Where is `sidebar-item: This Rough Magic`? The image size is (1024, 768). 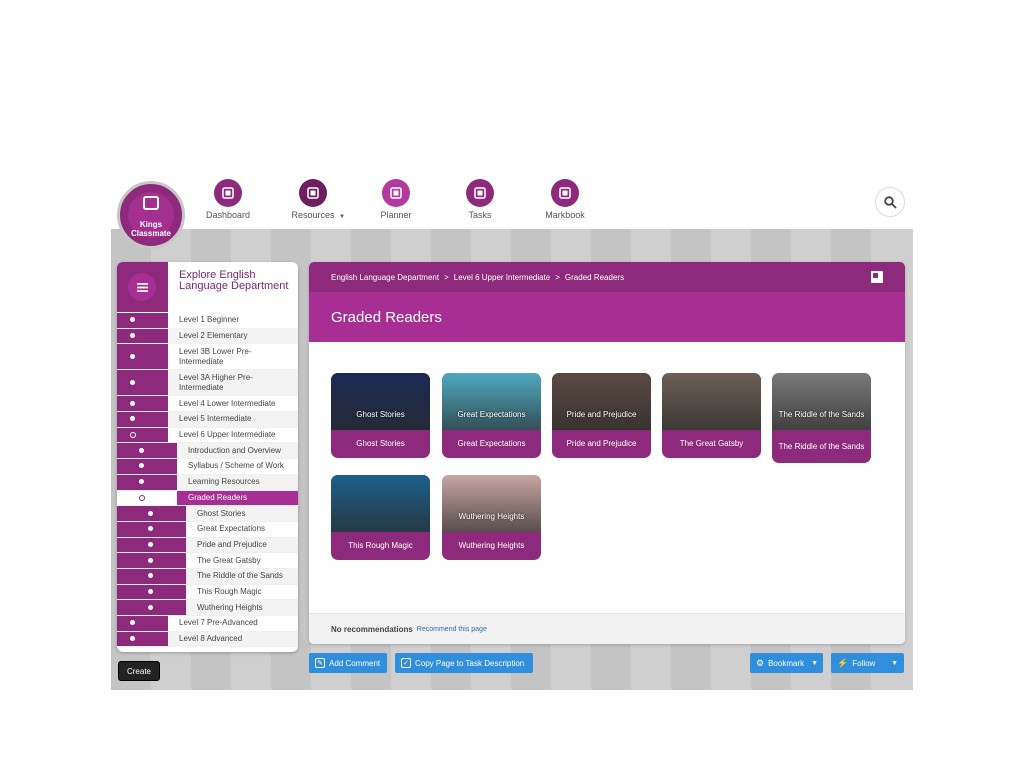 sidebar-item: This Rough Magic is located at coordinates (207, 592).